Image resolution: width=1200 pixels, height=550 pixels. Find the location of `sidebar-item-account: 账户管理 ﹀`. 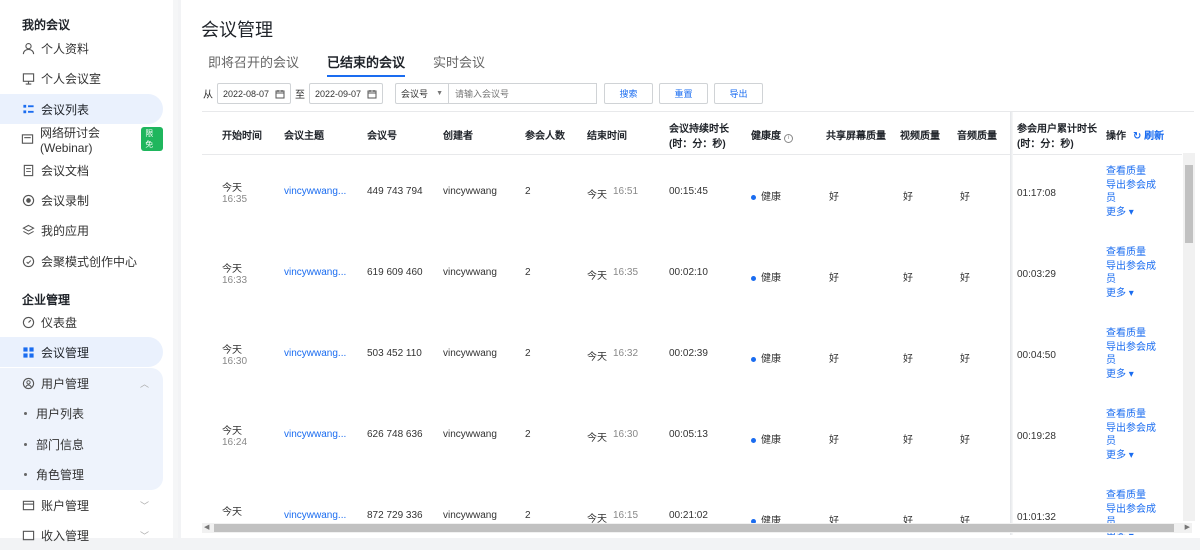

sidebar-item-account: 账户管理 ﹀ is located at coordinates (81, 505).